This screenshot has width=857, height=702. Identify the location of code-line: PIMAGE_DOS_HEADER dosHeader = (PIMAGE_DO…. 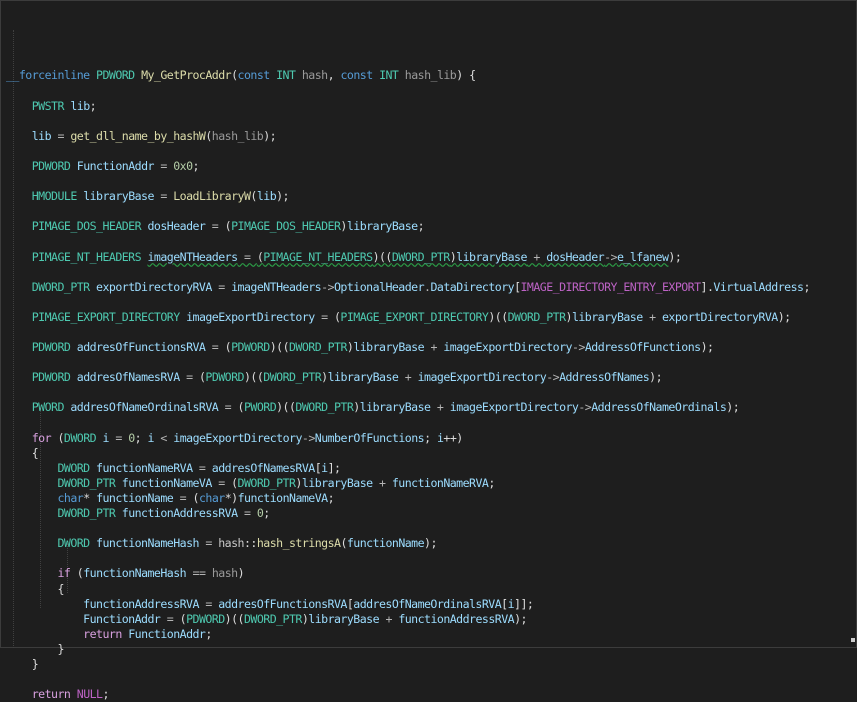
(428, 226).